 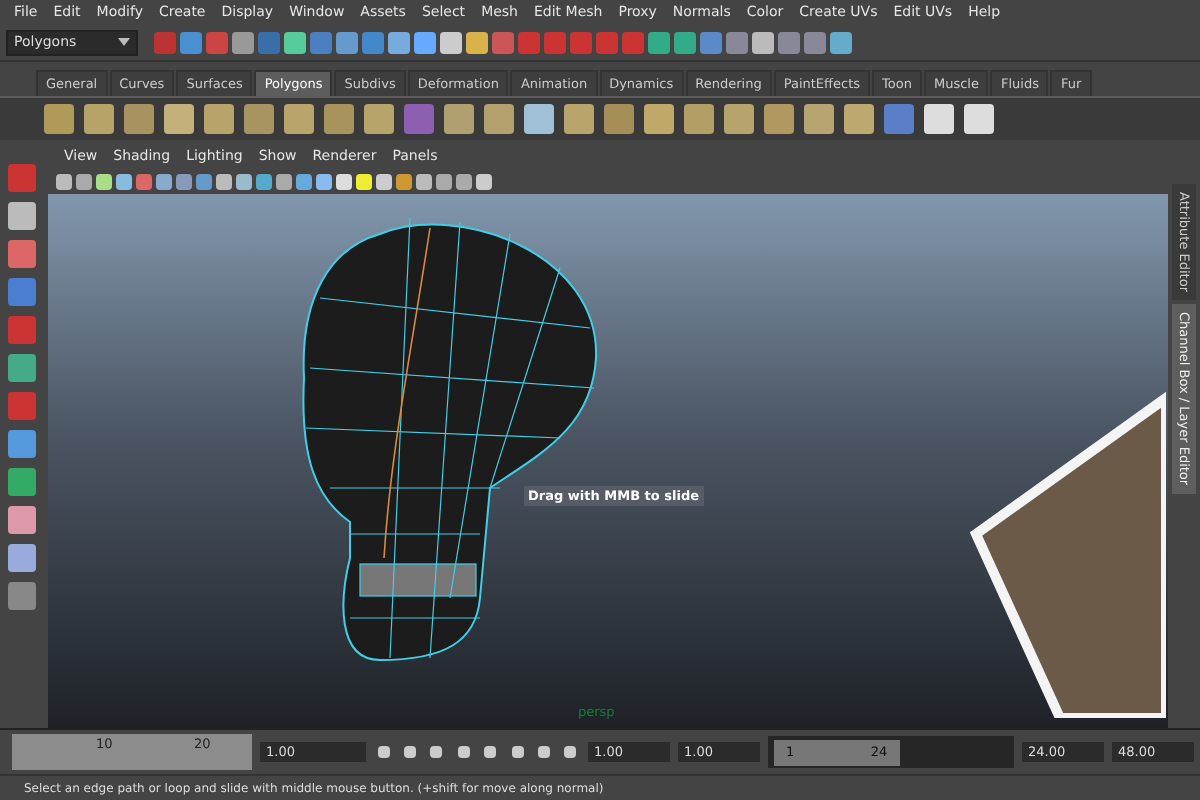 What do you see at coordinates (124, 42) in the screenshot?
I see `caret-icon` at bounding box center [124, 42].